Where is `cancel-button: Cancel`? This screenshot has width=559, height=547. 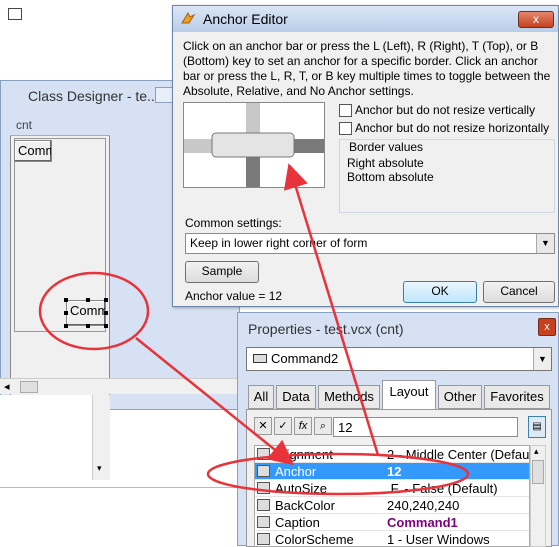
cancel-button: Cancel is located at coordinates (519, 292).